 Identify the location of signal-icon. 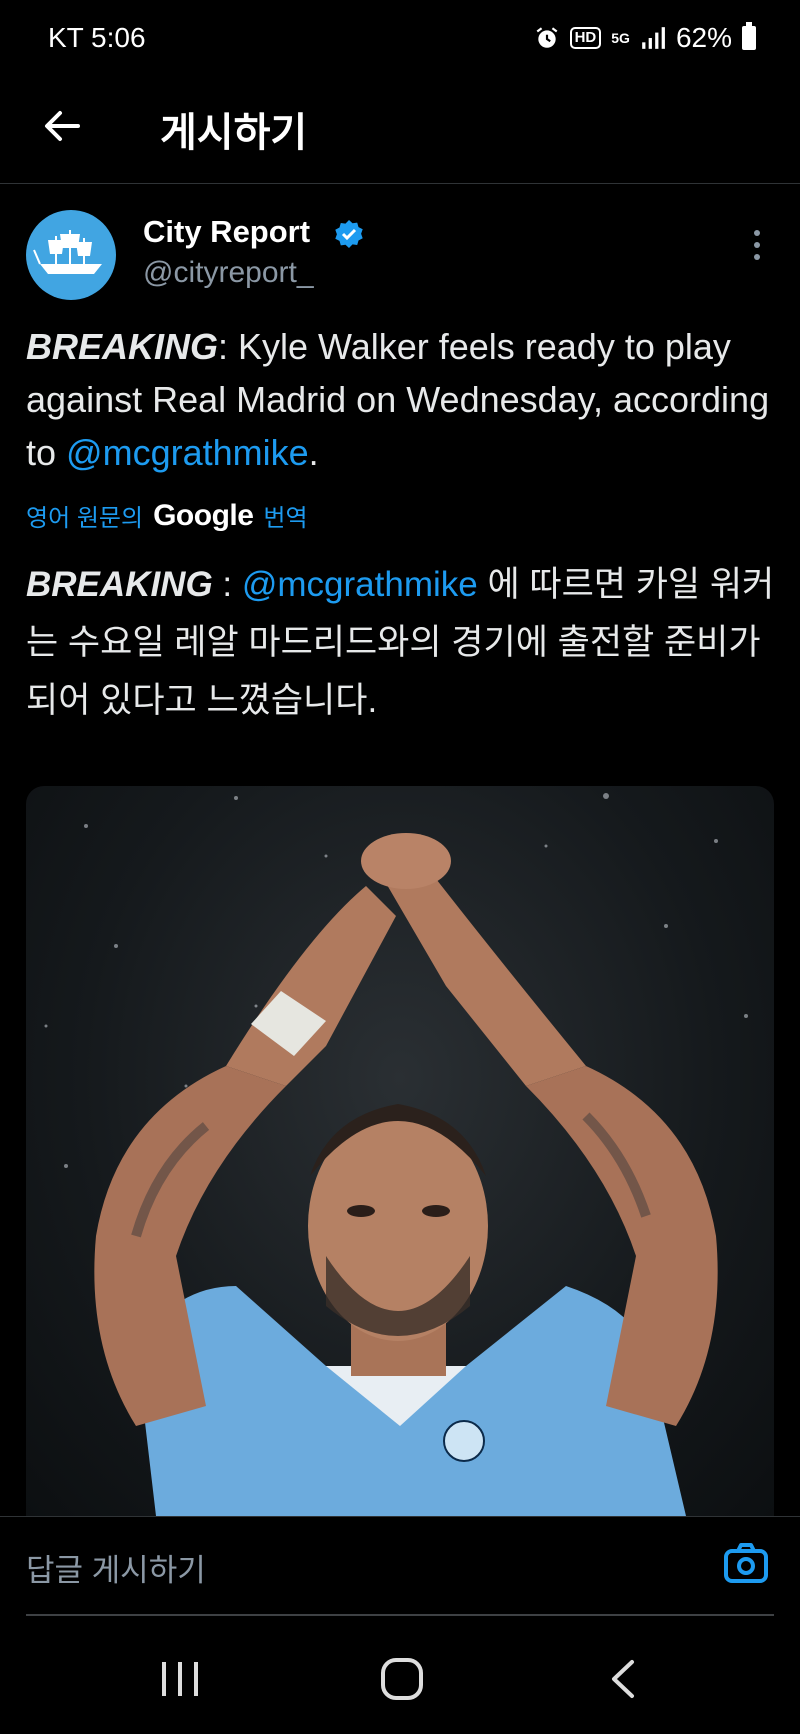
(653, 38).